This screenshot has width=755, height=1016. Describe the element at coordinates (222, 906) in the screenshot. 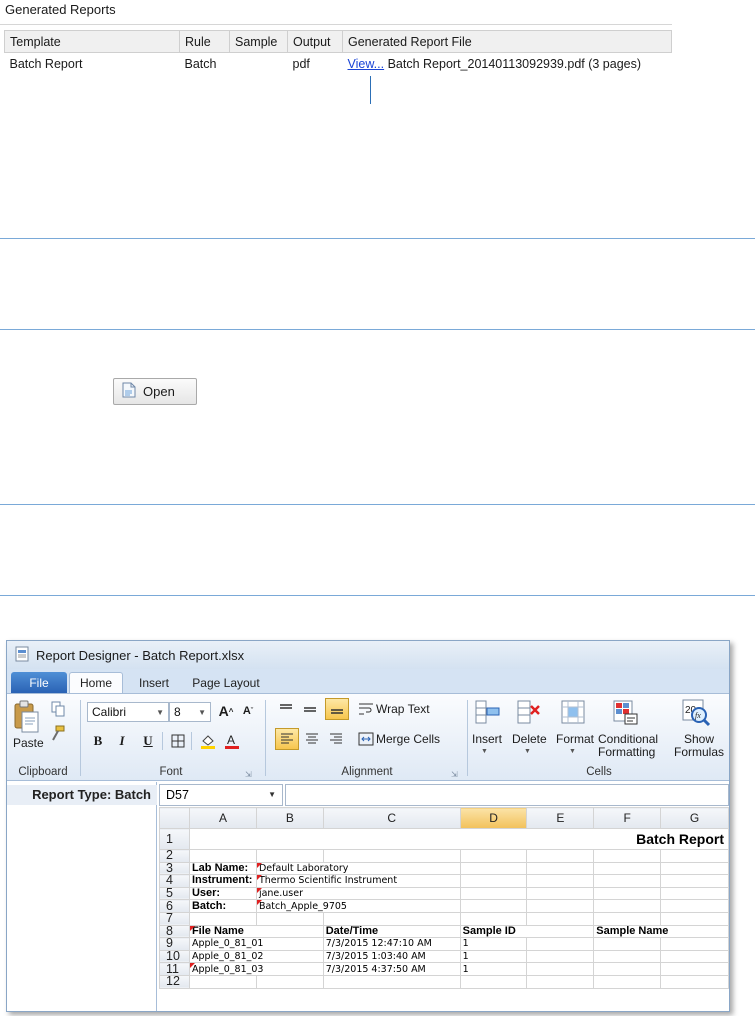

I see `batch-label: Batch:` at that location.